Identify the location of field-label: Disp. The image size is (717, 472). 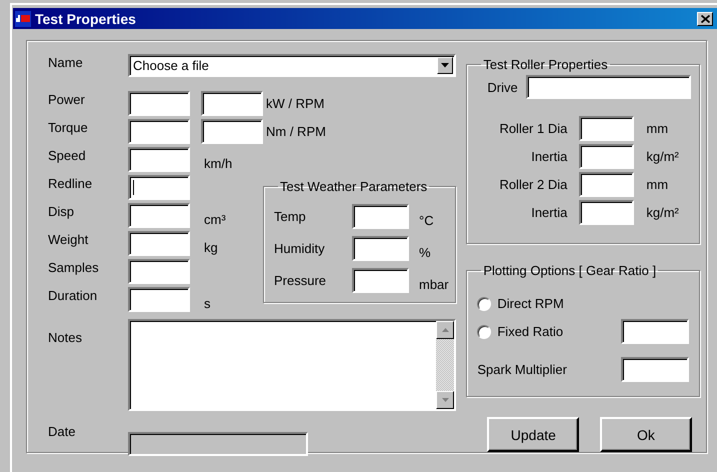
(62, 212).